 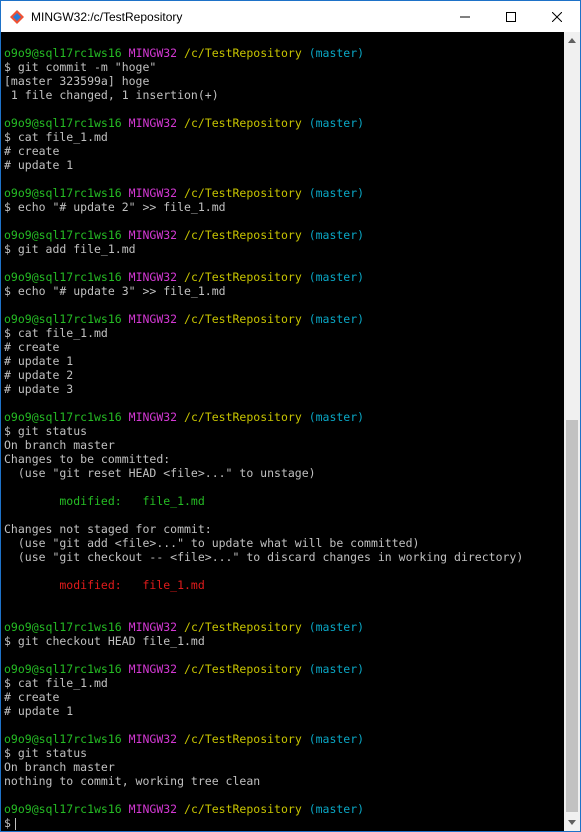 I want to click on staged-file-line: modified: file_1.md, so click(x=104, y=501).